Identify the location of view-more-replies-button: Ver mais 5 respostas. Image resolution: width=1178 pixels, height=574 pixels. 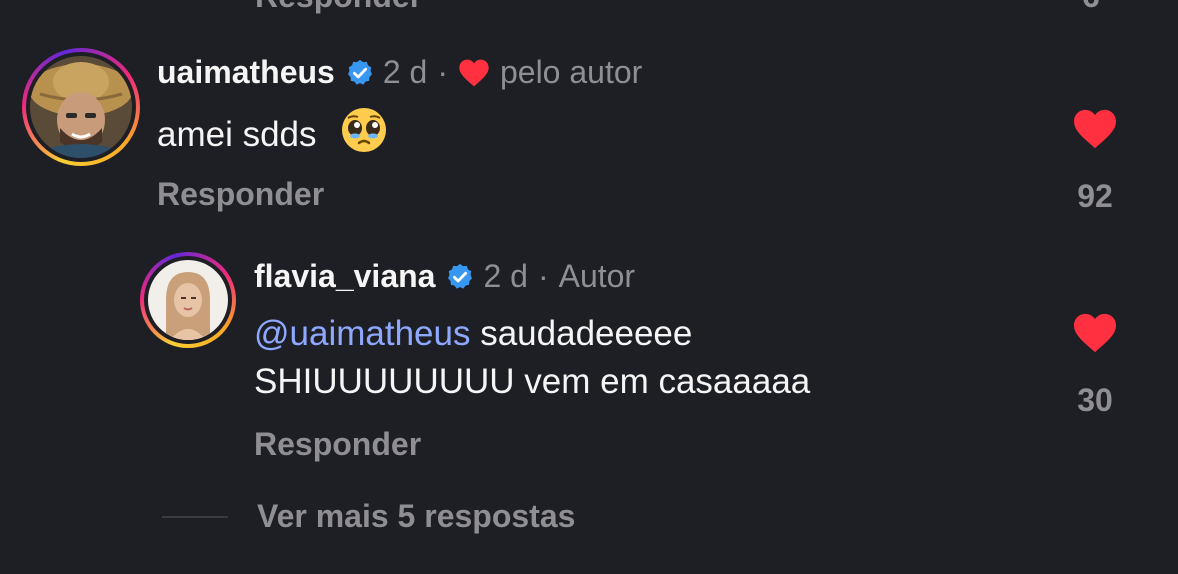
(416, 516).